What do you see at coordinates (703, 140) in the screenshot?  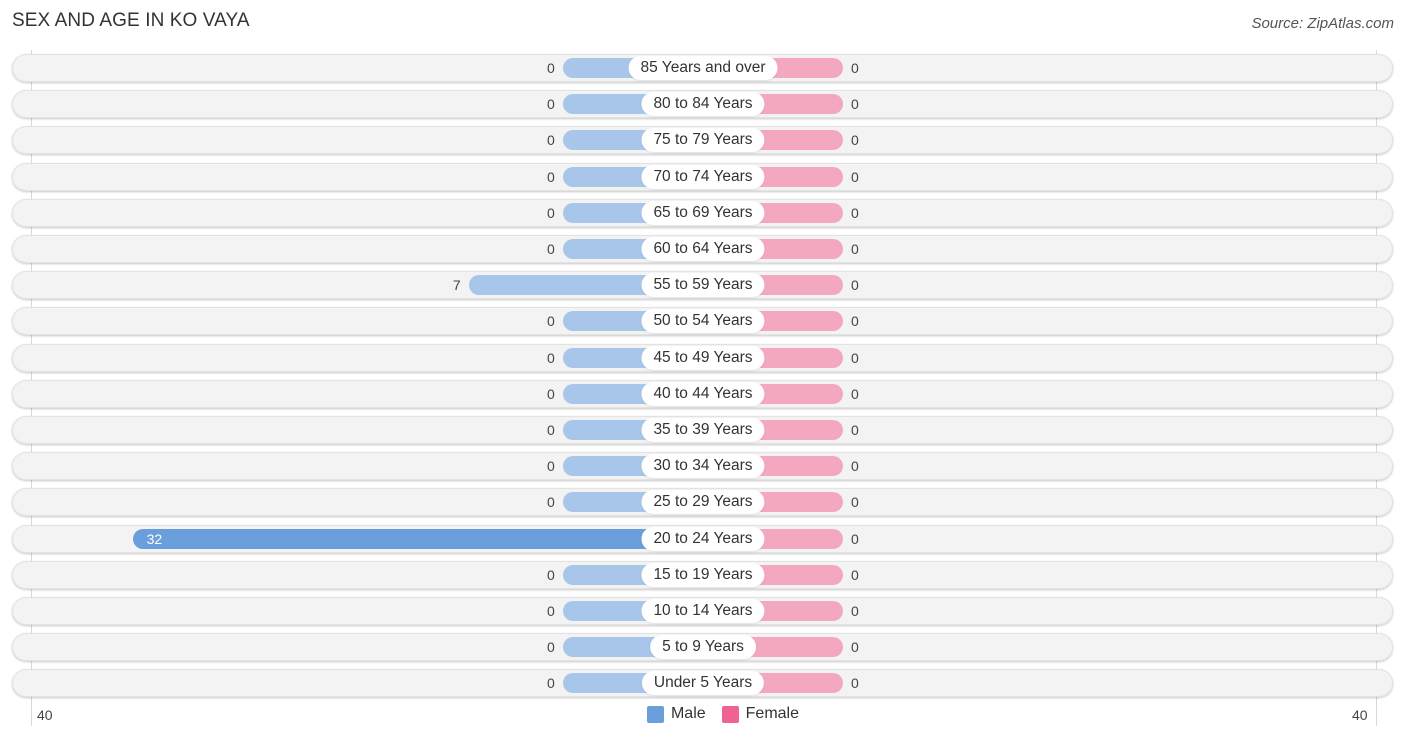 I see `category-label: 75 to 79 Years` at bounding box center [703, 140].